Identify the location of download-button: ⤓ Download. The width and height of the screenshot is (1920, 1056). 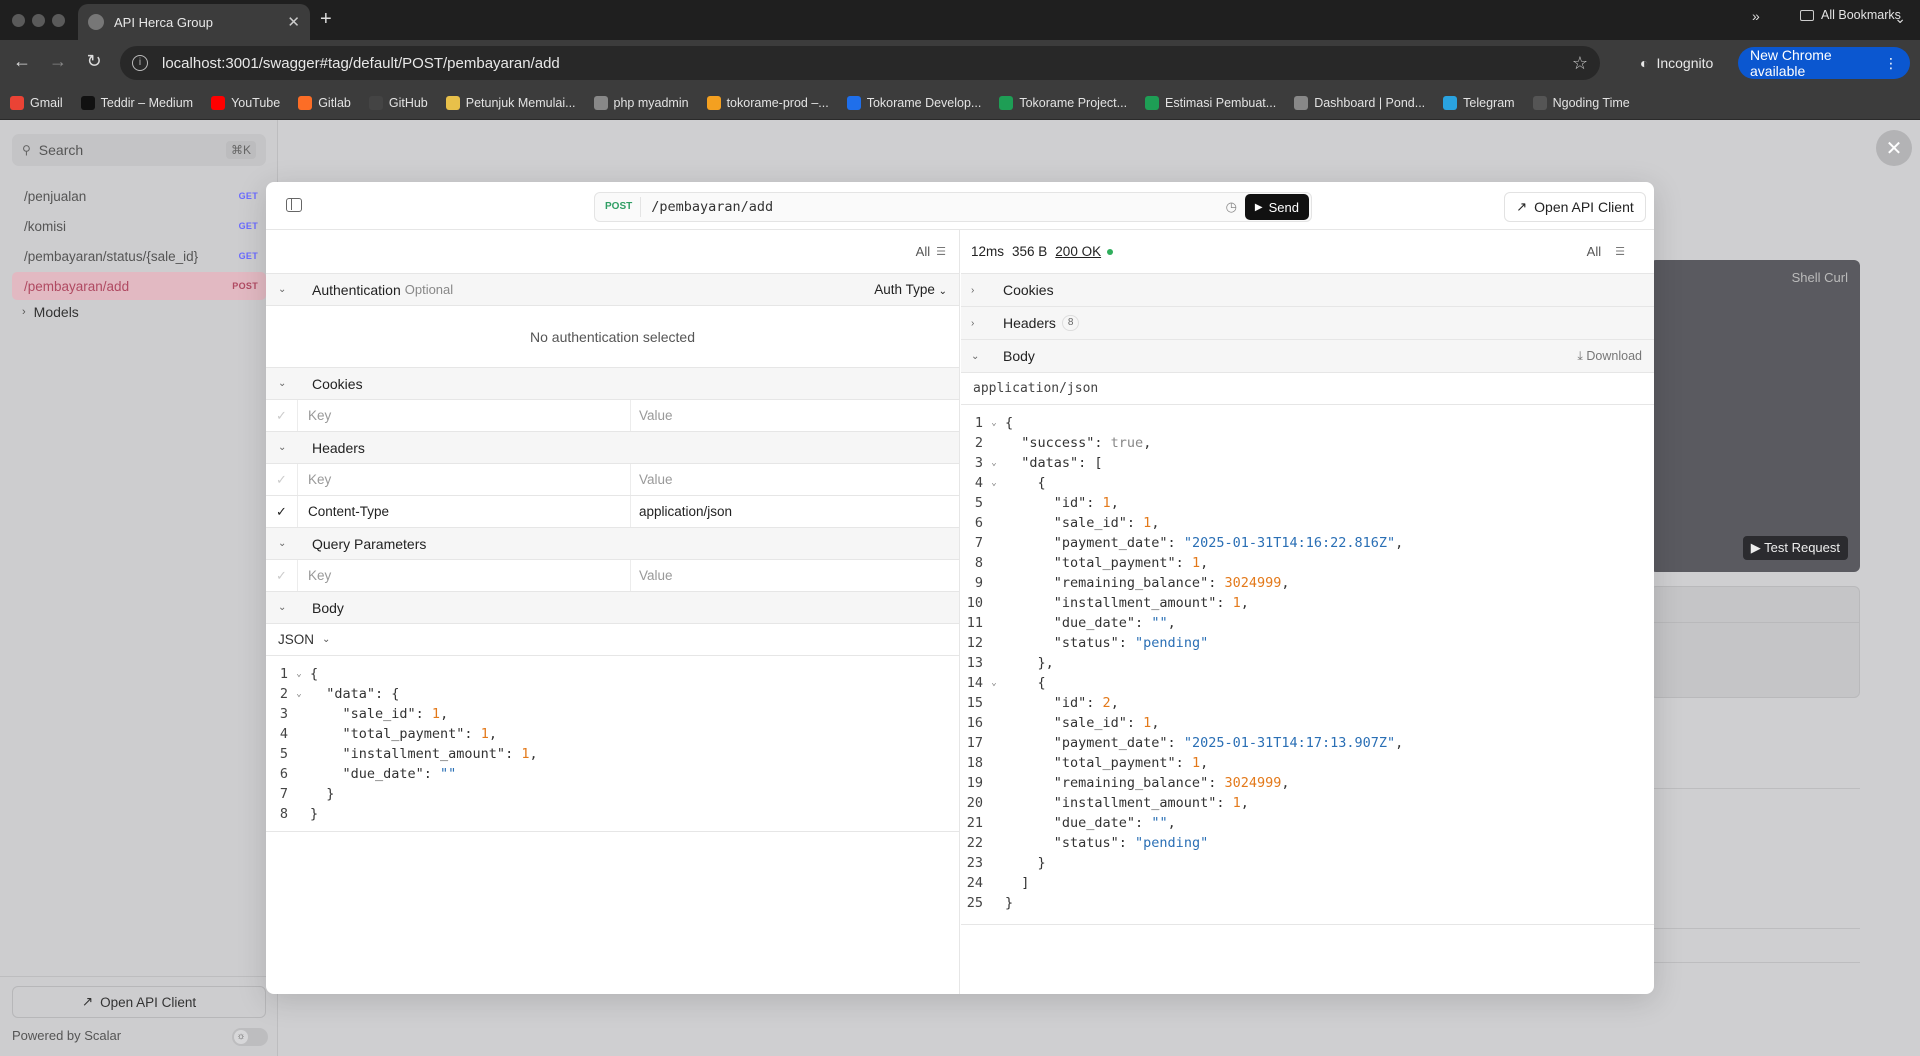
(1609, 356).